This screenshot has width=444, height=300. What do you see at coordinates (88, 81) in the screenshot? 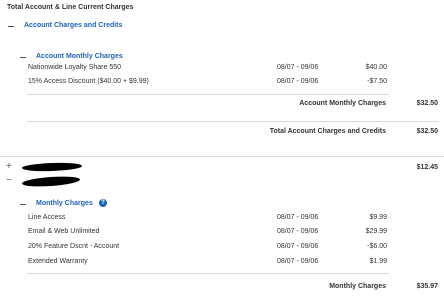
I see `charge-name: 15% Access Discount ($40.00 + $9.99)` at bounding box center [88, 81].